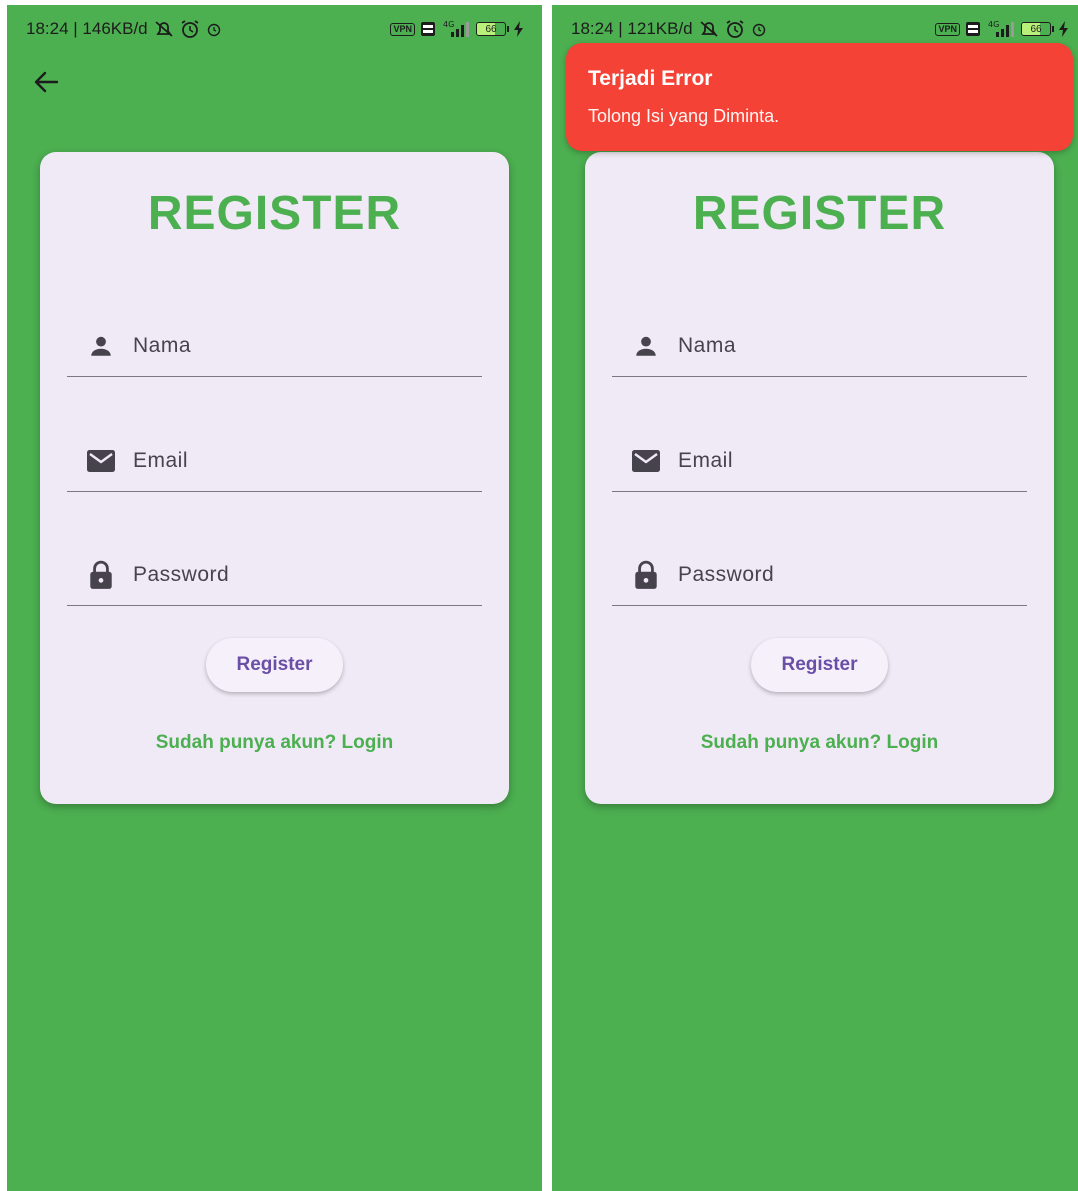 The image size is (1078, 1191). I want to click on error-title: Terjadi Error, so click(650, 78).